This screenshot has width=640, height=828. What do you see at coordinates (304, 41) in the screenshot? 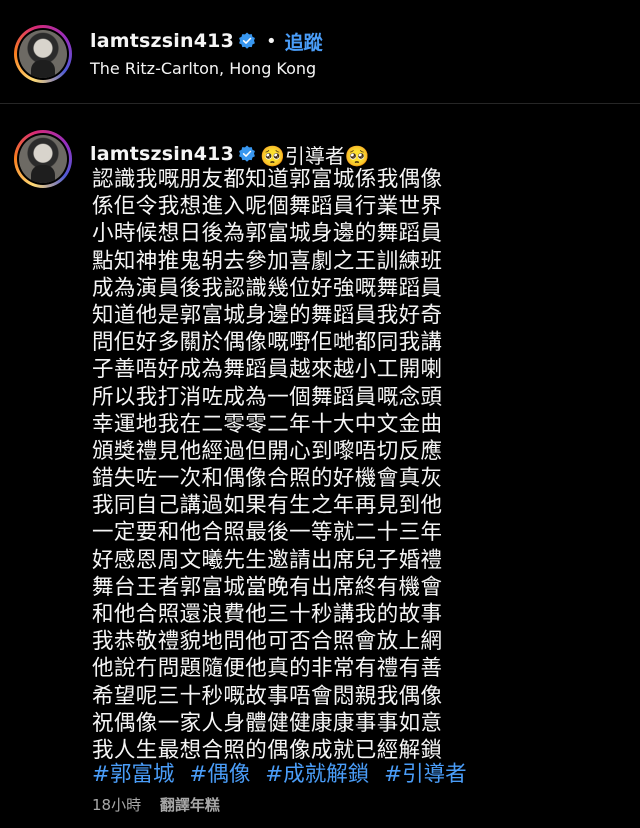
I see `follow-button: 追蹤` at bounding box center [304, 41].